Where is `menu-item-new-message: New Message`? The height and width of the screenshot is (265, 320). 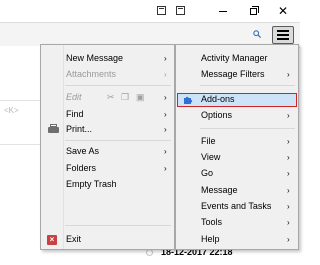
menu-item-new-message: New Message is located at coordinates (94, 58).